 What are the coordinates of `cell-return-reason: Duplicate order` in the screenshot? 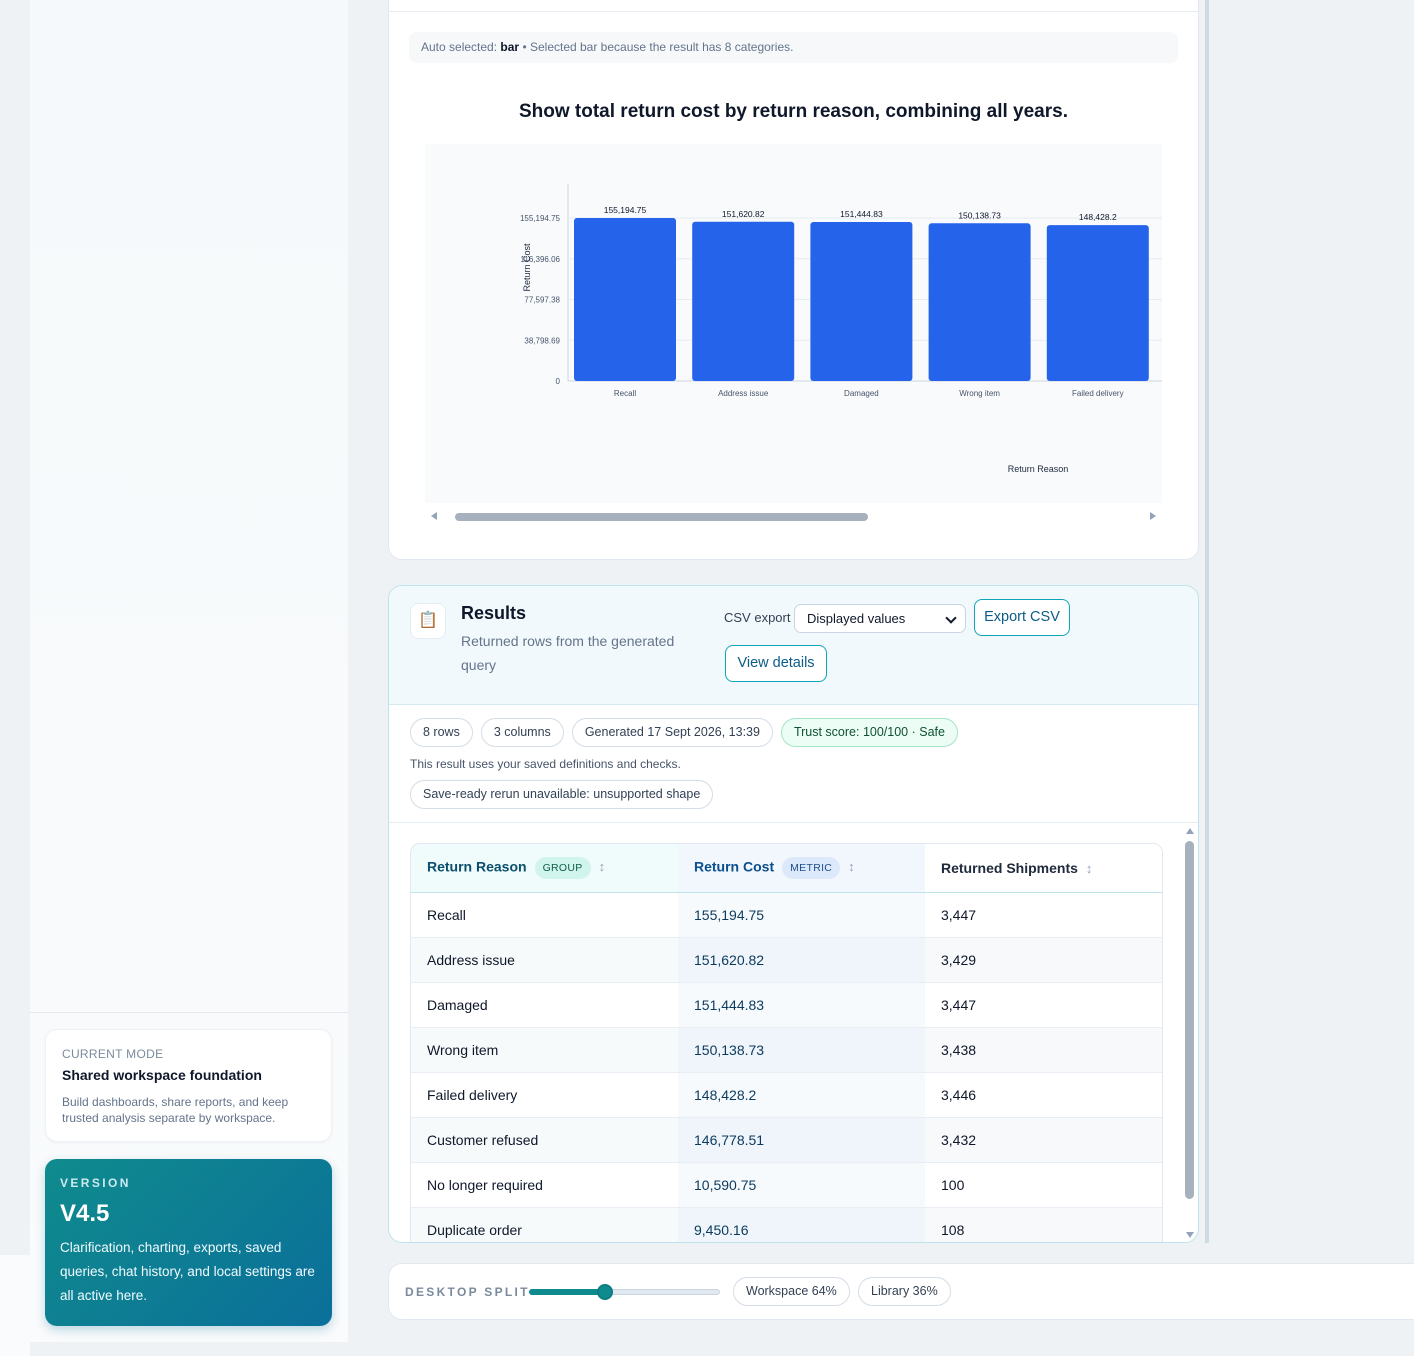 It's located at (544, 1224).